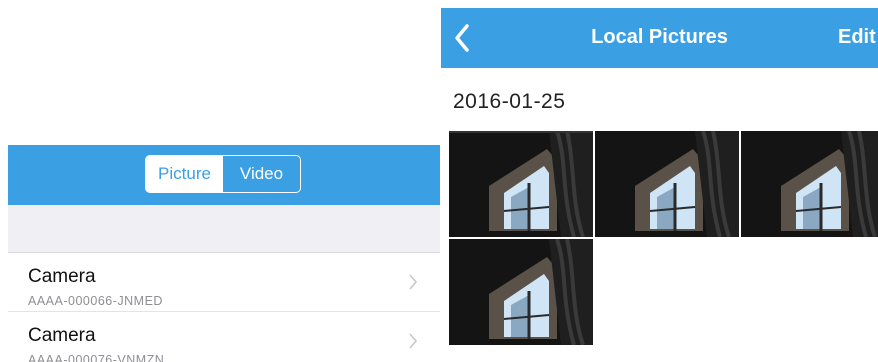  What do you see at coordinates (184, 174) in the screenshot?
I see `segment-picture: Picture` at bounding box center [184, 174].